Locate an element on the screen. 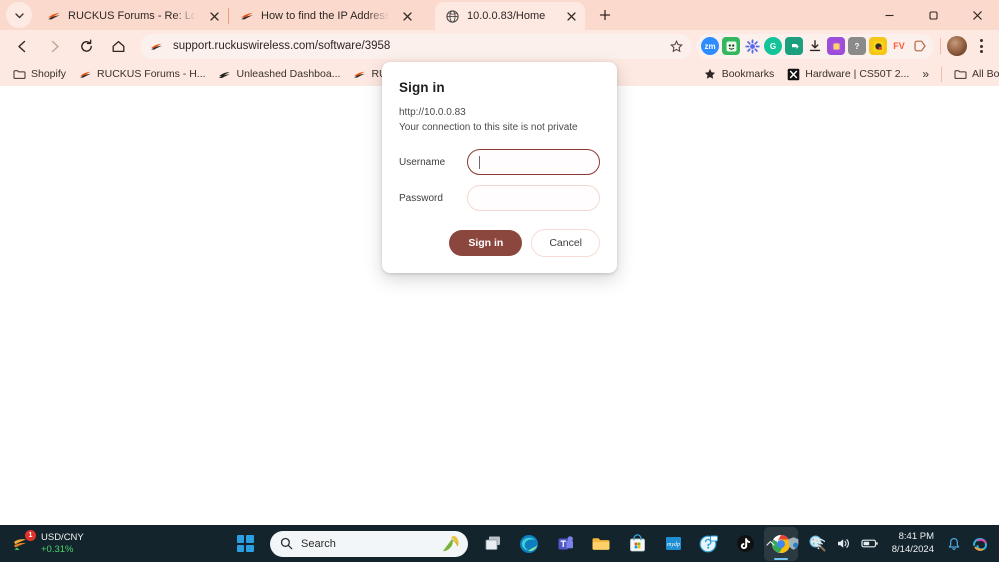 Image resolution: width=999 pixels, height=562 pixels. system-tray: 8:41 PM 8/14/2024 is located at coordinates (880, 543).